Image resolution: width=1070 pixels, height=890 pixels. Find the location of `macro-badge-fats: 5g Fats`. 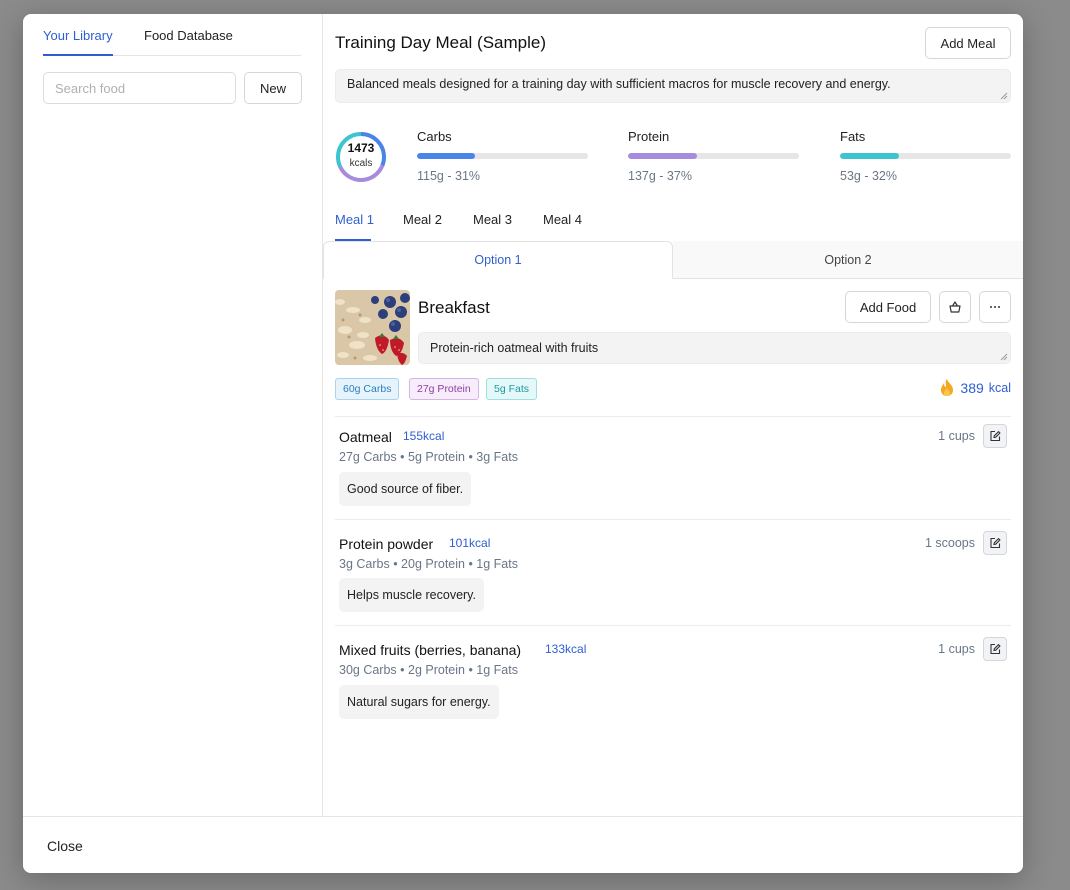

macro-badge-fats: 5g Fats is located at coordinates (512, 389).